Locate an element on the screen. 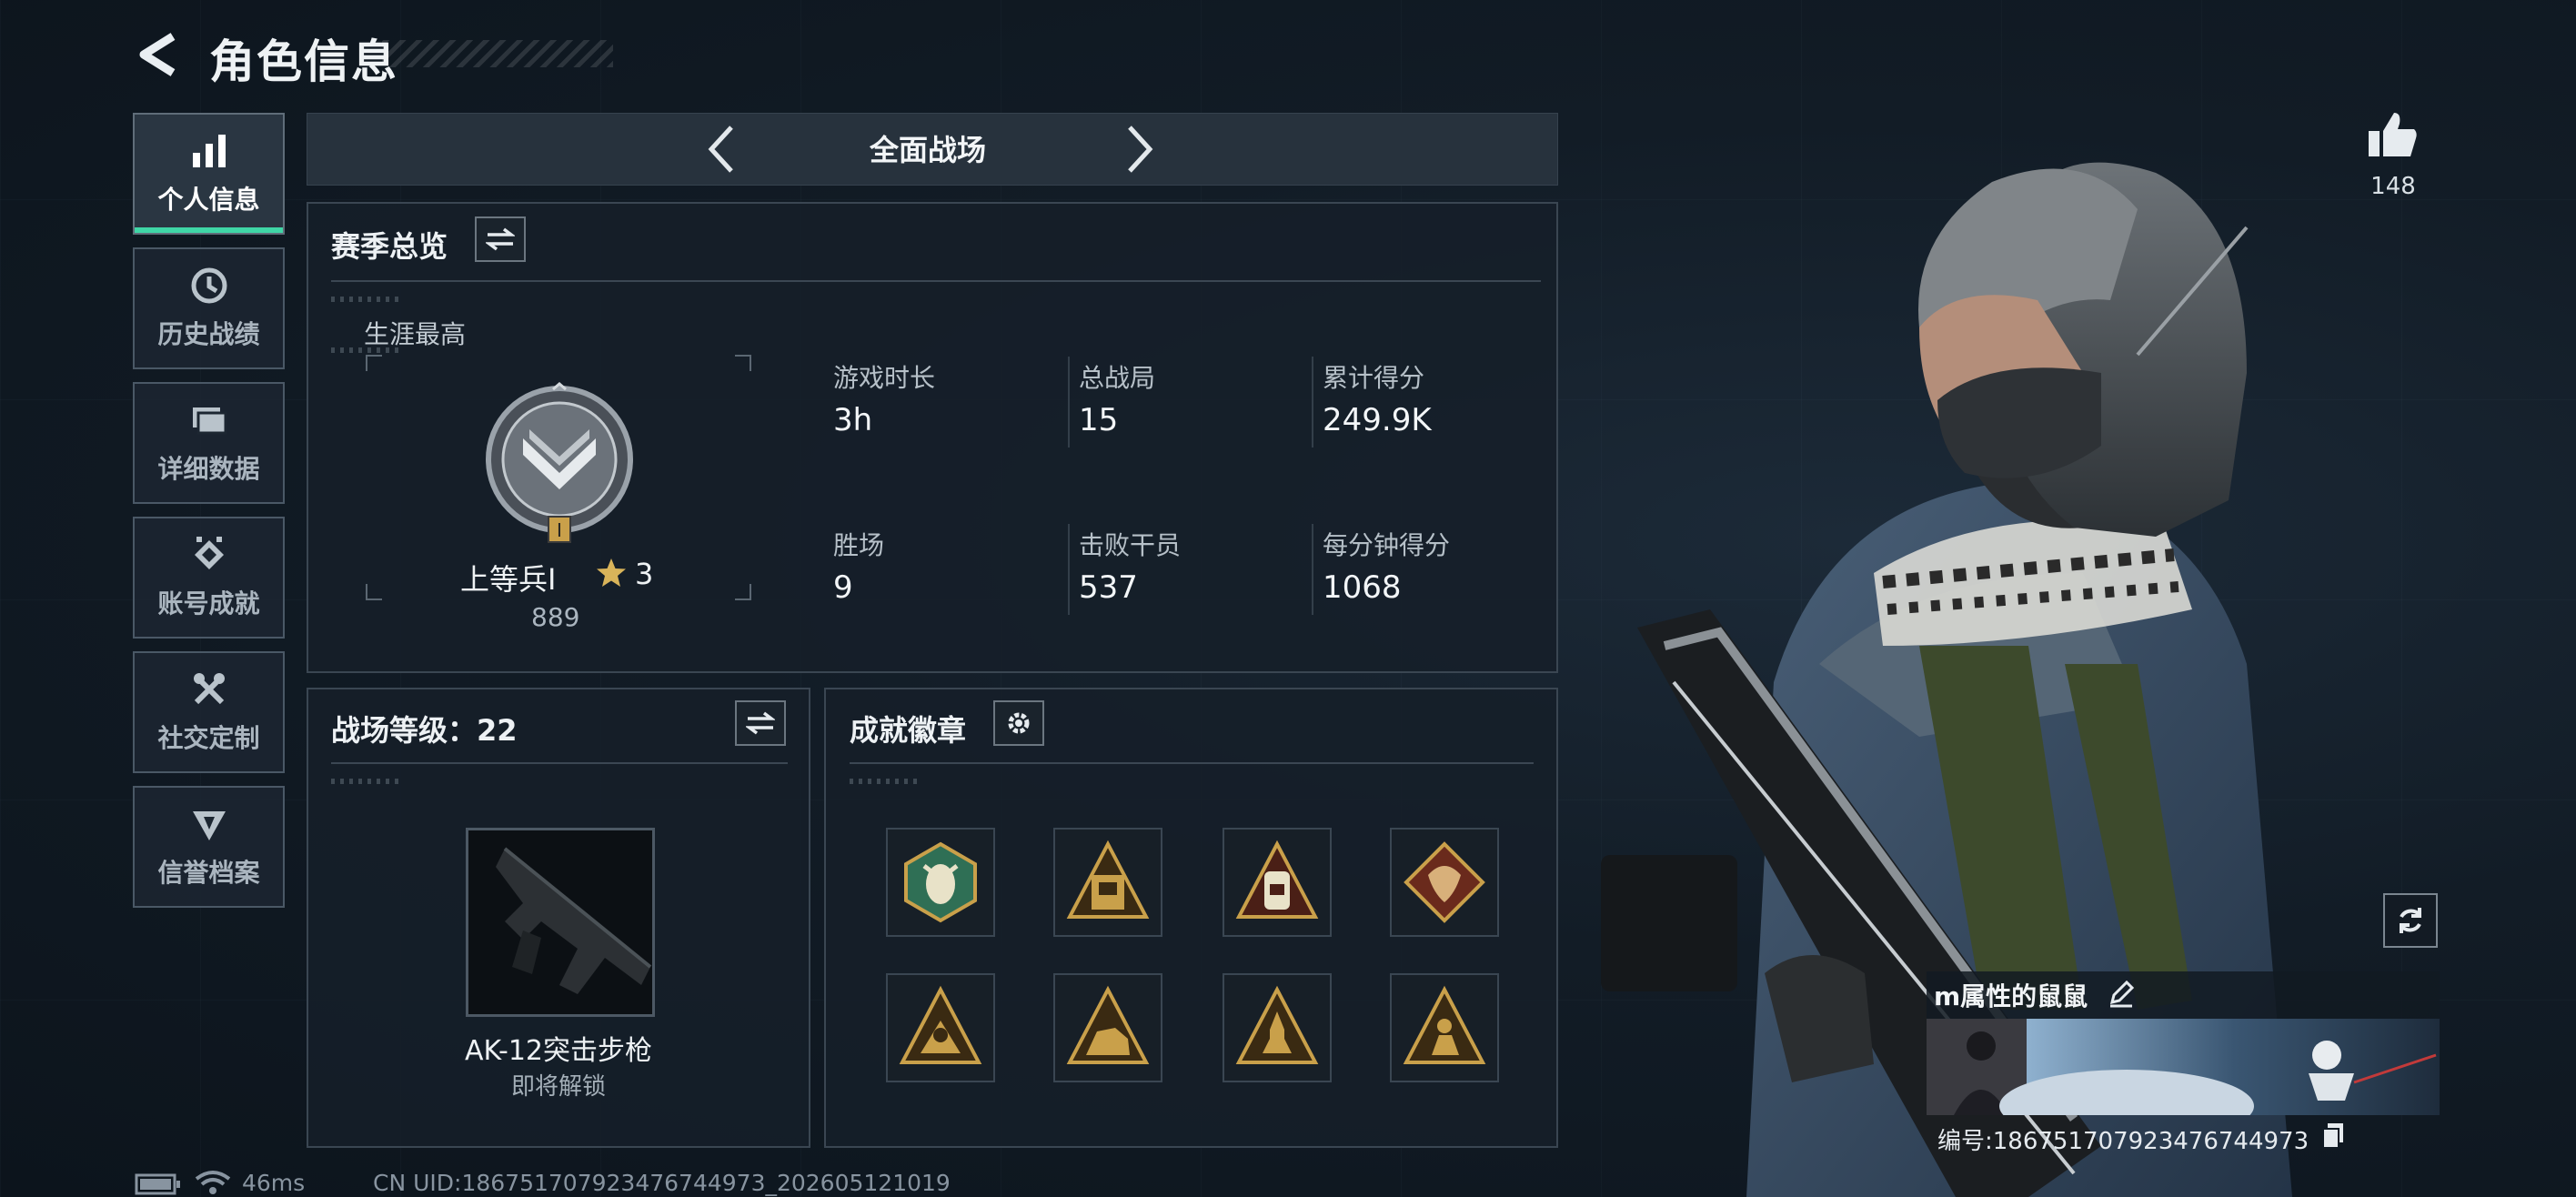  weapon-thumbnail is located at coordinates (560, 922).